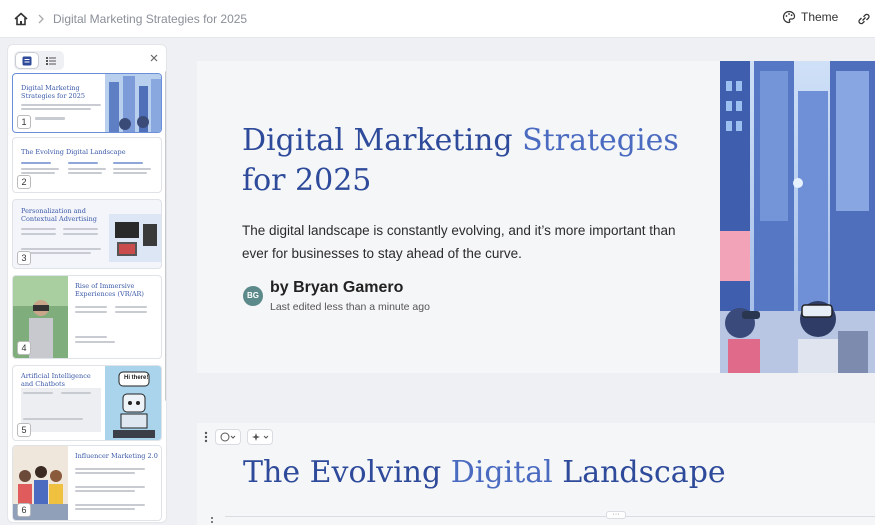 Image resolution: width=875 pixels, height=525 pixels. What do you see at coordinates (24, 430) in the screenshot?
I see `slide-number: 5` at bounding box center [24, 430].